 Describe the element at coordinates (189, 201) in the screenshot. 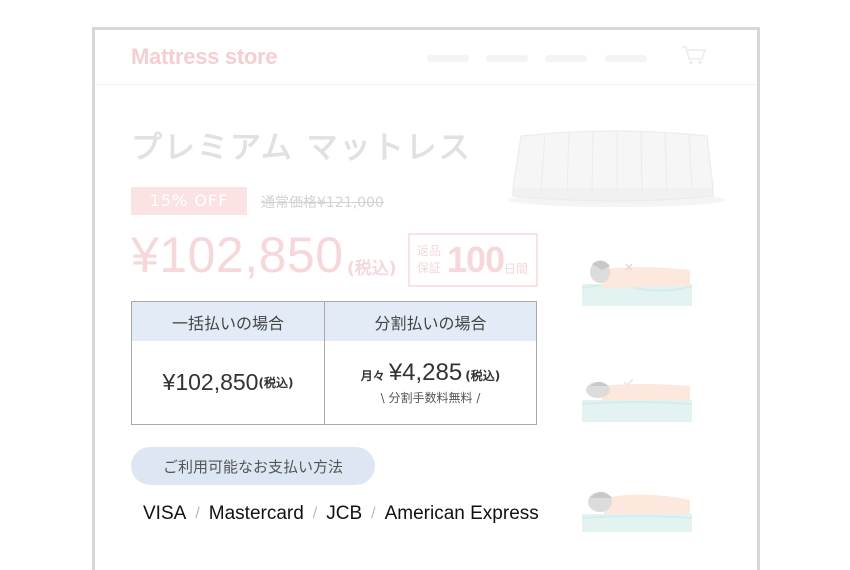

I see `discount-badge: 15% OFF` at that location.